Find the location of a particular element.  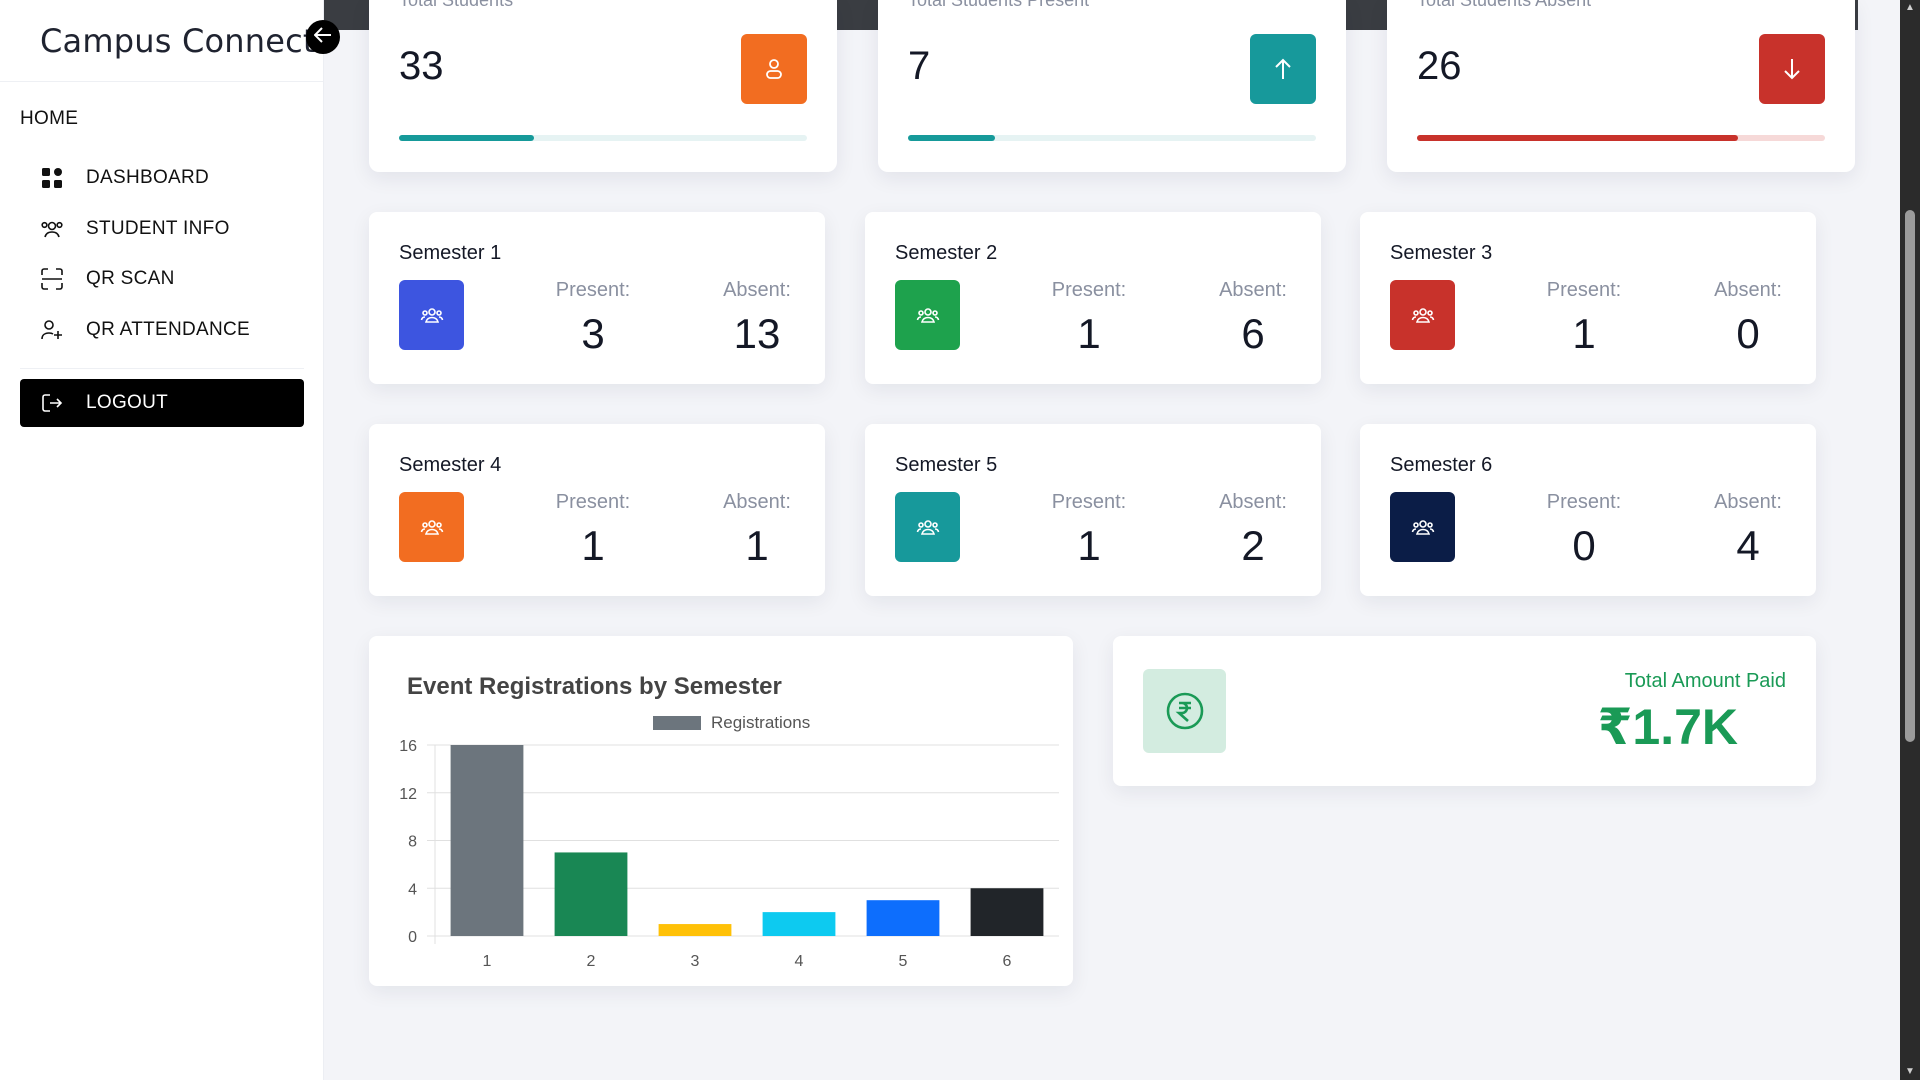

semester-card-2: Semester 2 Present: 1 Absent: 6 is located at coordinates (1093, 298).